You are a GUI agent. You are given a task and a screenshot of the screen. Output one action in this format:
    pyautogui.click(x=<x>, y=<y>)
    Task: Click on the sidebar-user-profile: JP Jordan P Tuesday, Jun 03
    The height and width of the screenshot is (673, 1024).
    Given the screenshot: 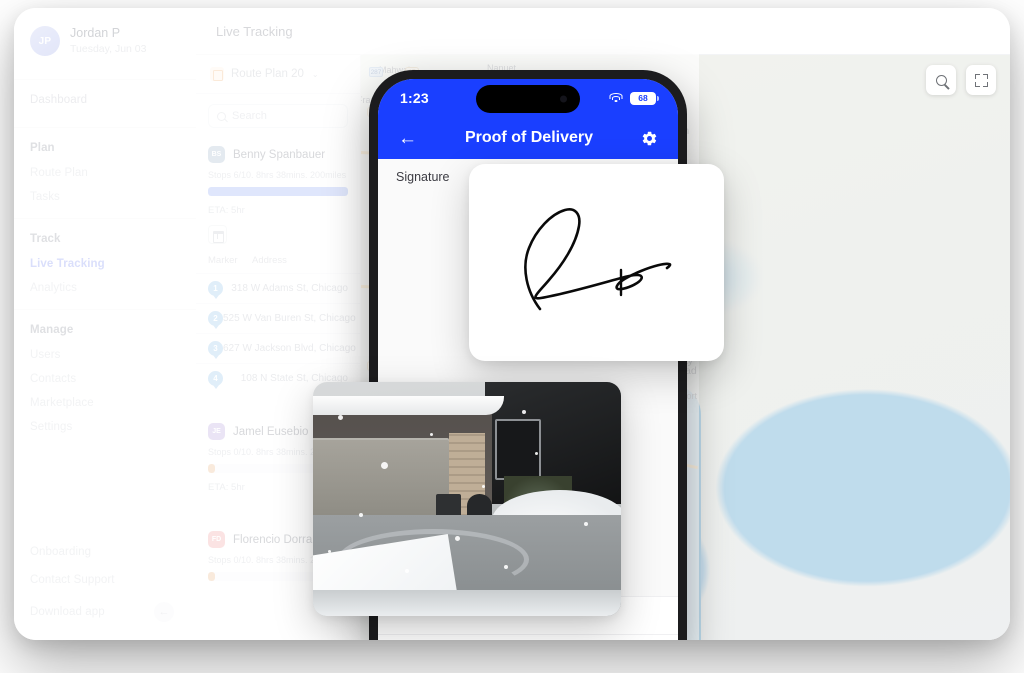 What is the action you would take?
    pyautogui.click(x=105, y=39)
    